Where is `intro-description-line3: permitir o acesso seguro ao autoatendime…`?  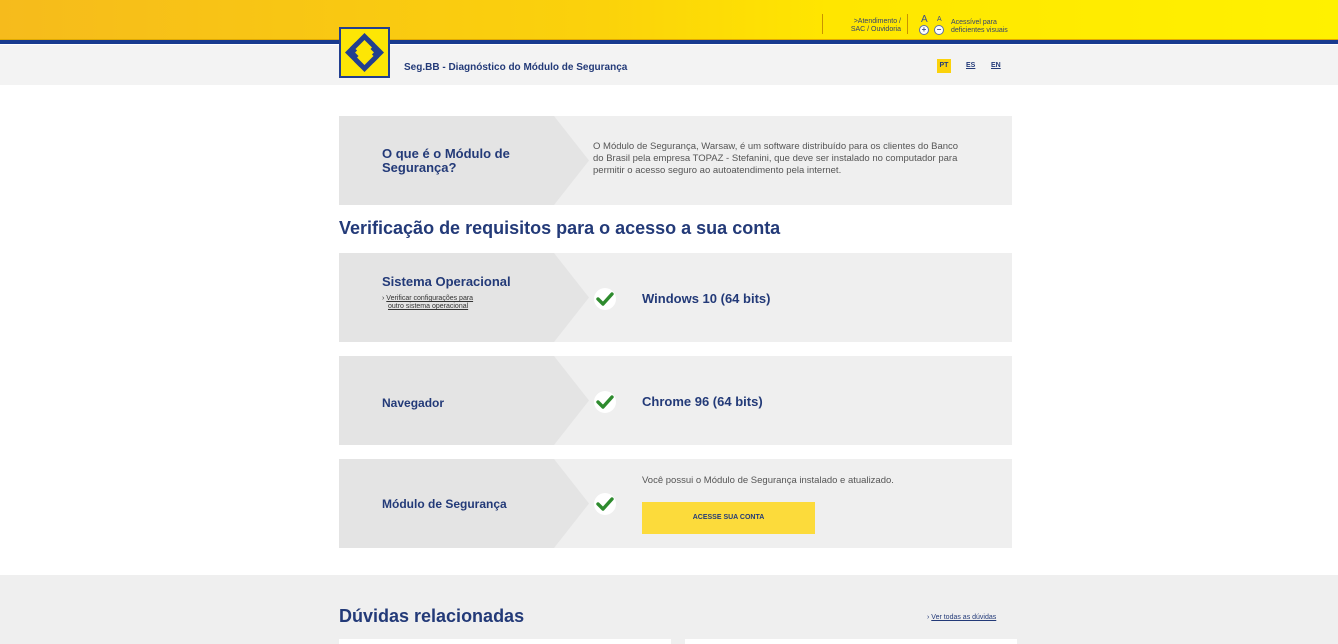 intro-description-line3: permitir o acesso seguro ao autoatendime… is located at coordinates (717, 170).